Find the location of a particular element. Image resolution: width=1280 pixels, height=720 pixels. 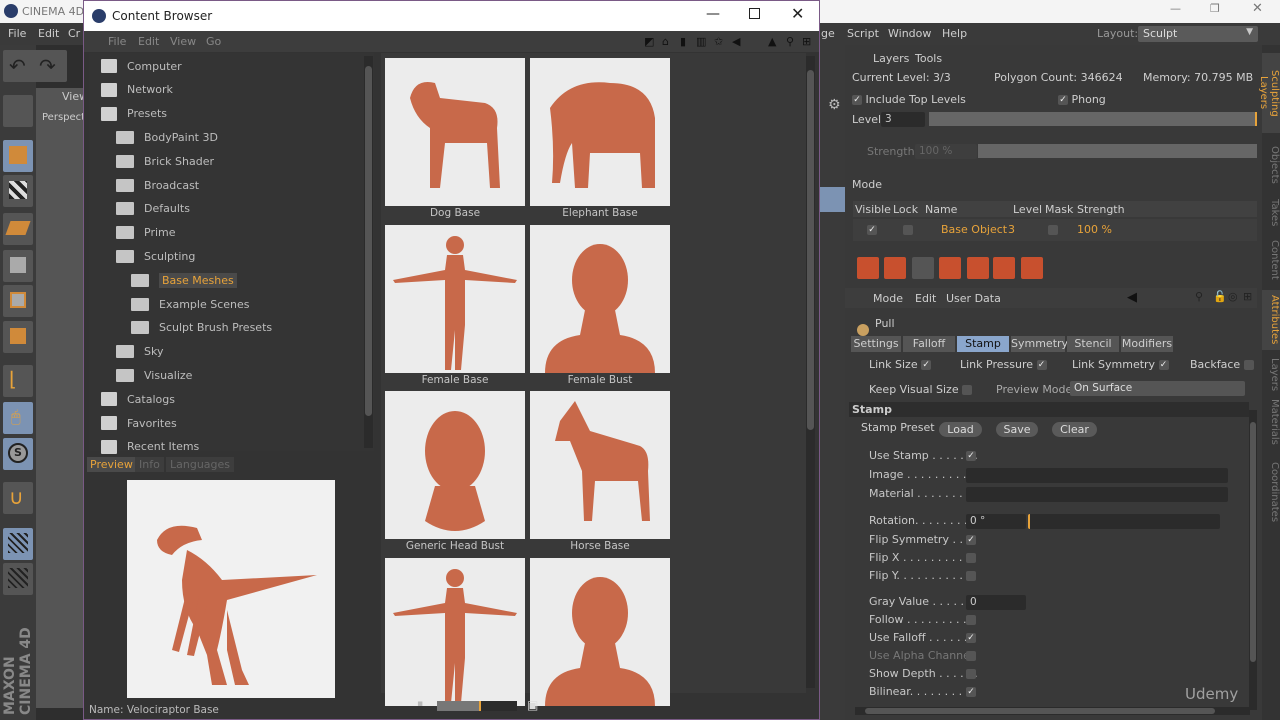

tree-item: Example Scenes is located at coordinates (190, 304).